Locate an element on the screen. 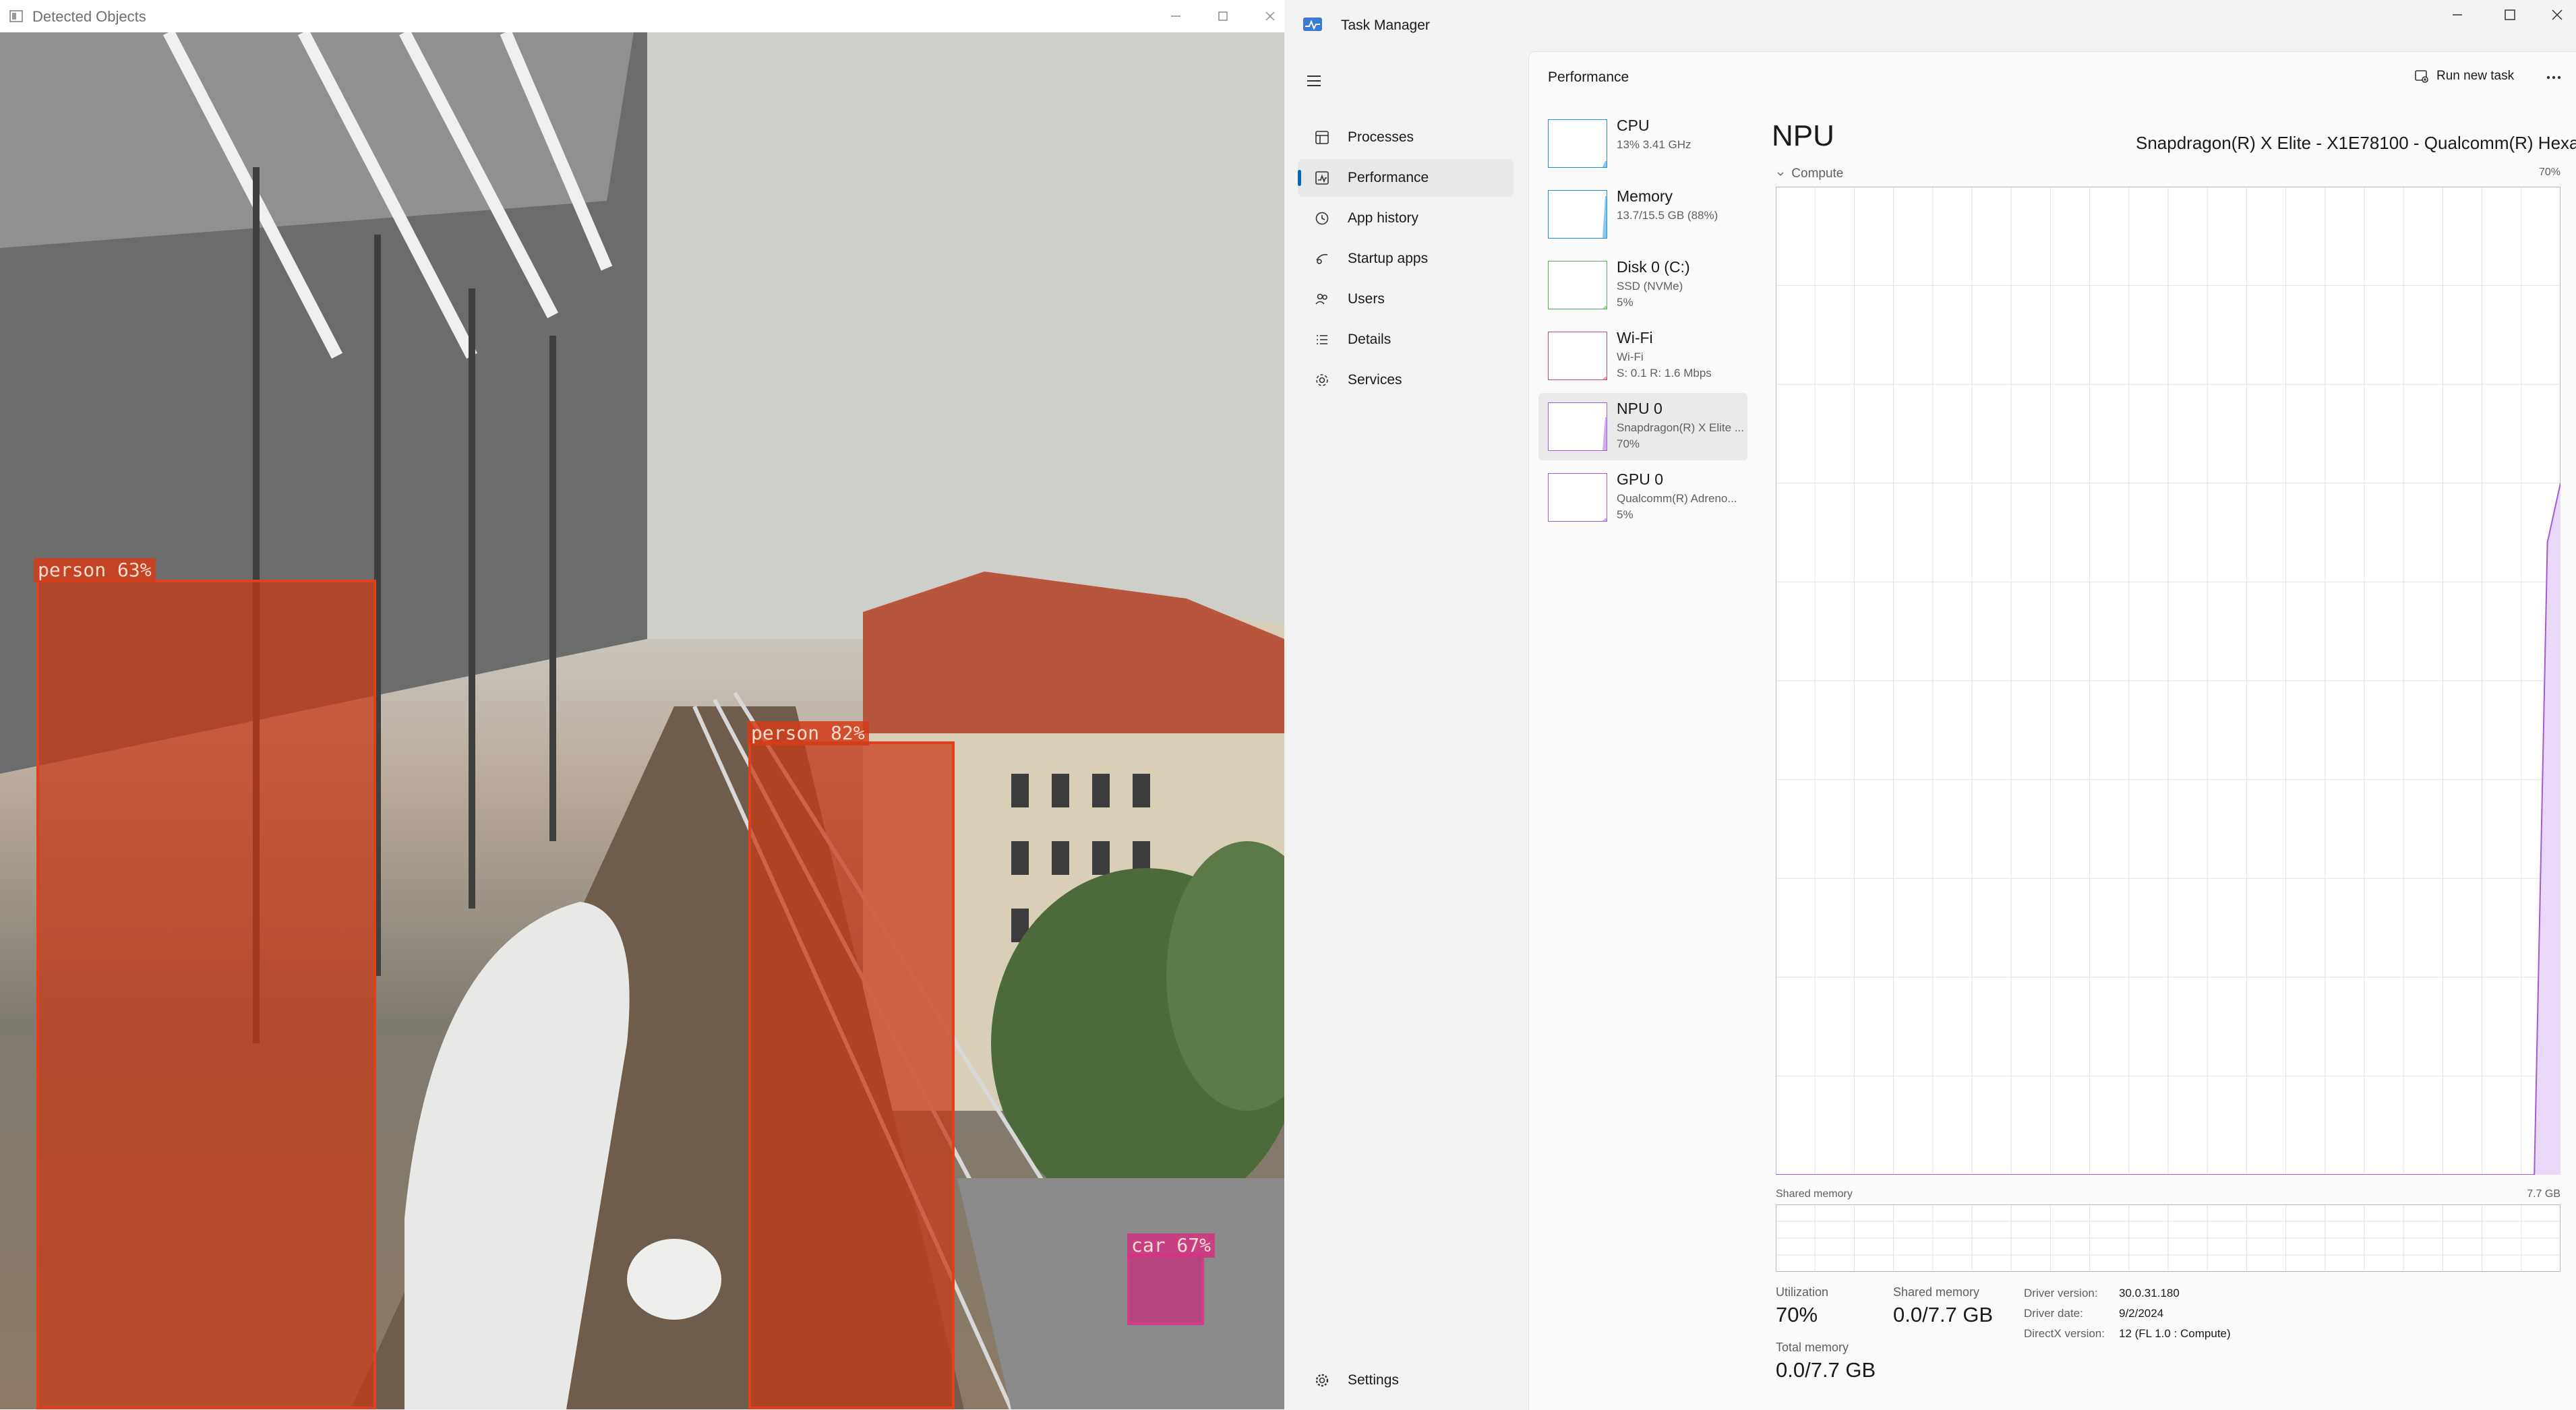 The image size is (2576, 1410). device-item-npu-0: NPU 0 Snapdragon(R) X Elite ... 70% is located at coordinates (1642, 426).